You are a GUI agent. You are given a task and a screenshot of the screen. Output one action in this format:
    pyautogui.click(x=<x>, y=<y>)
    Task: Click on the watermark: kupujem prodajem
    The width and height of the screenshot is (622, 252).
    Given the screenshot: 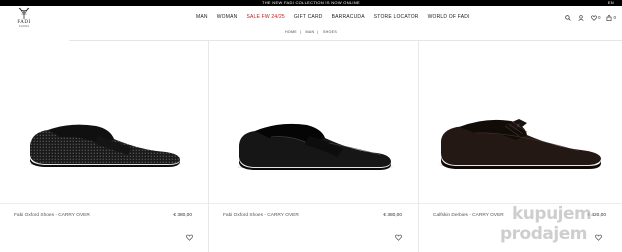 What is the action you would take?
    pyautogui.click(x=551, y=227)
    